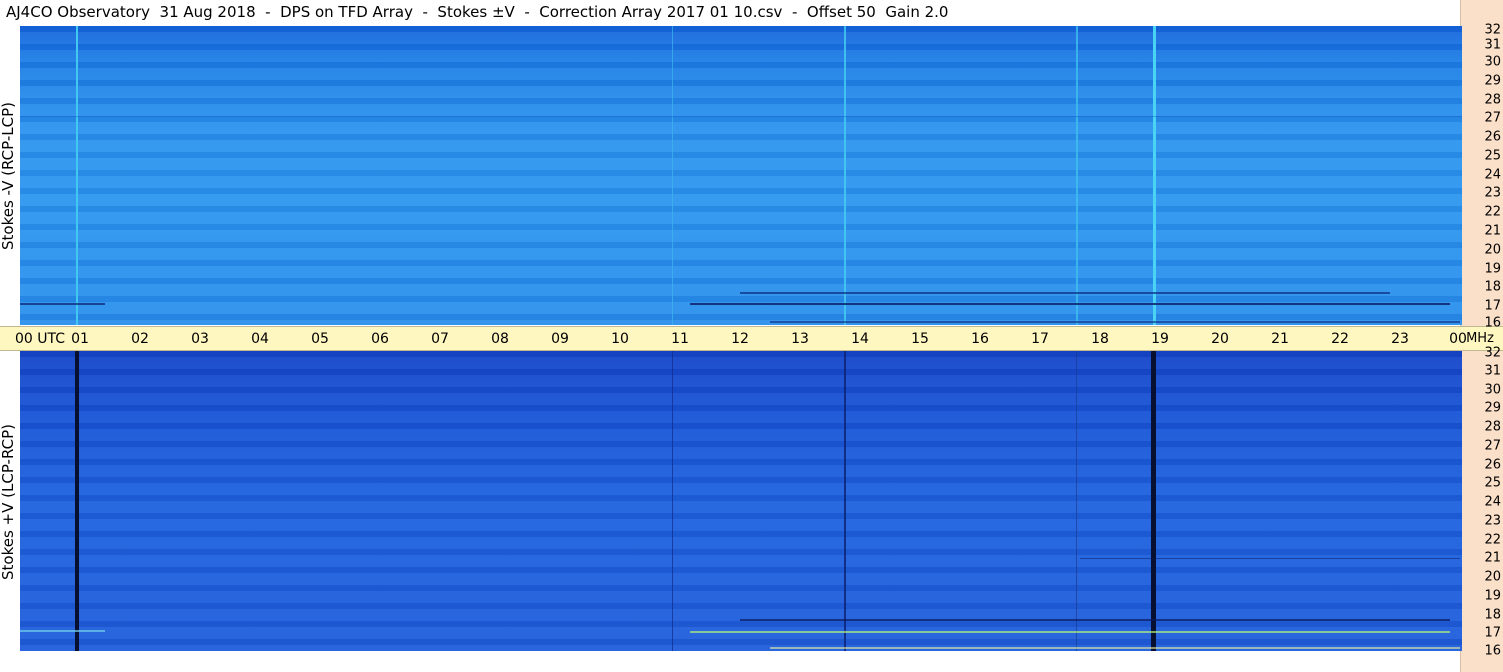 This screenshot has width=1503, height=672. Describe the element at coordinates (1400, 339) in the screenshot. I see `time-tick-label: 23` at that location.